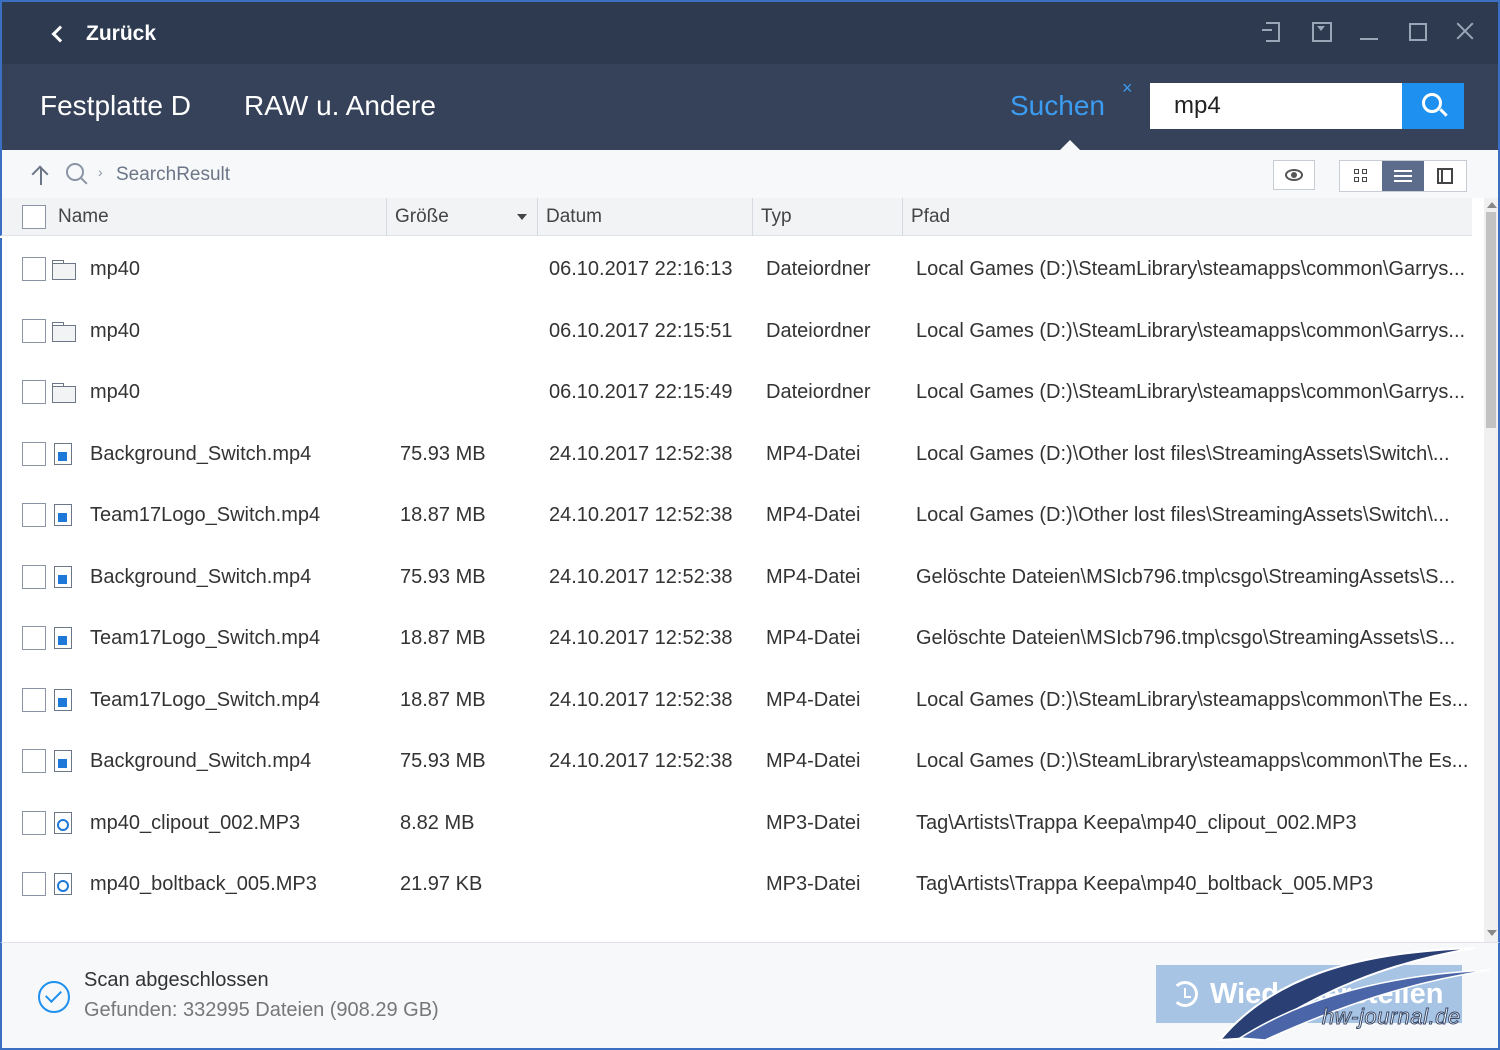  Describe the element at coordinates (1277, 106) in the screenshot. I see `search-input` at that location.